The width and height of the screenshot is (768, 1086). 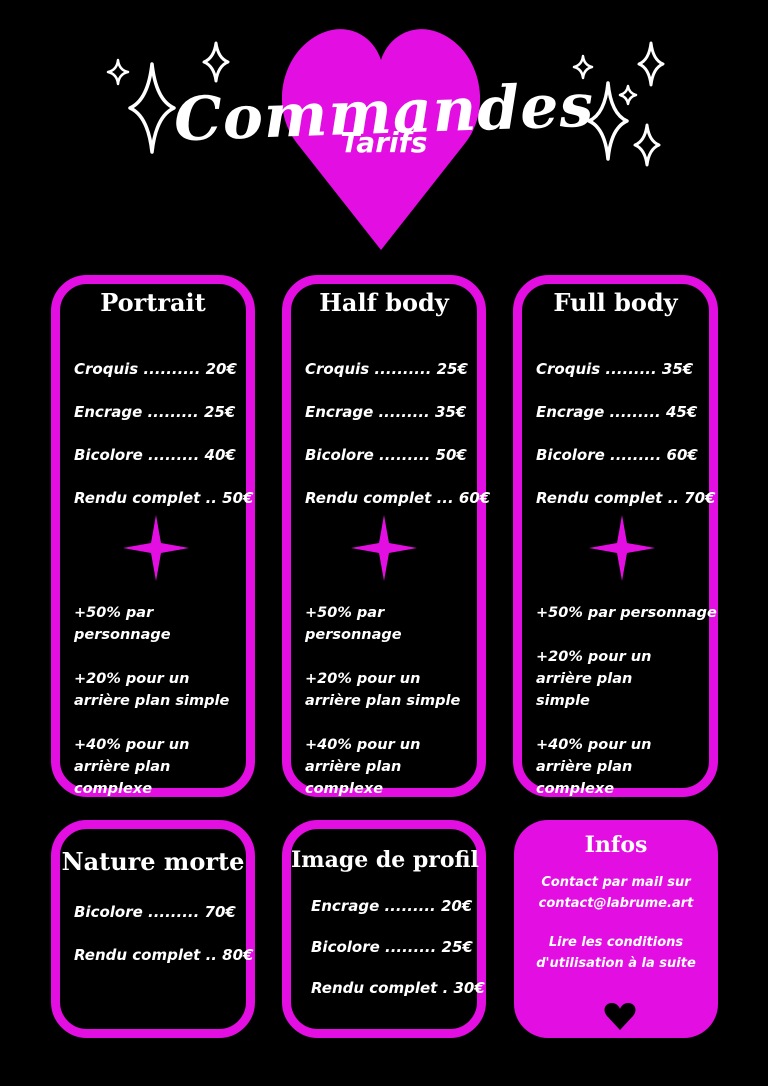 What do you see at coordinates (617, 455) in the screenshot?
I see `price-row: Bicolore ......... 60€` at bounding box center [617, 455].